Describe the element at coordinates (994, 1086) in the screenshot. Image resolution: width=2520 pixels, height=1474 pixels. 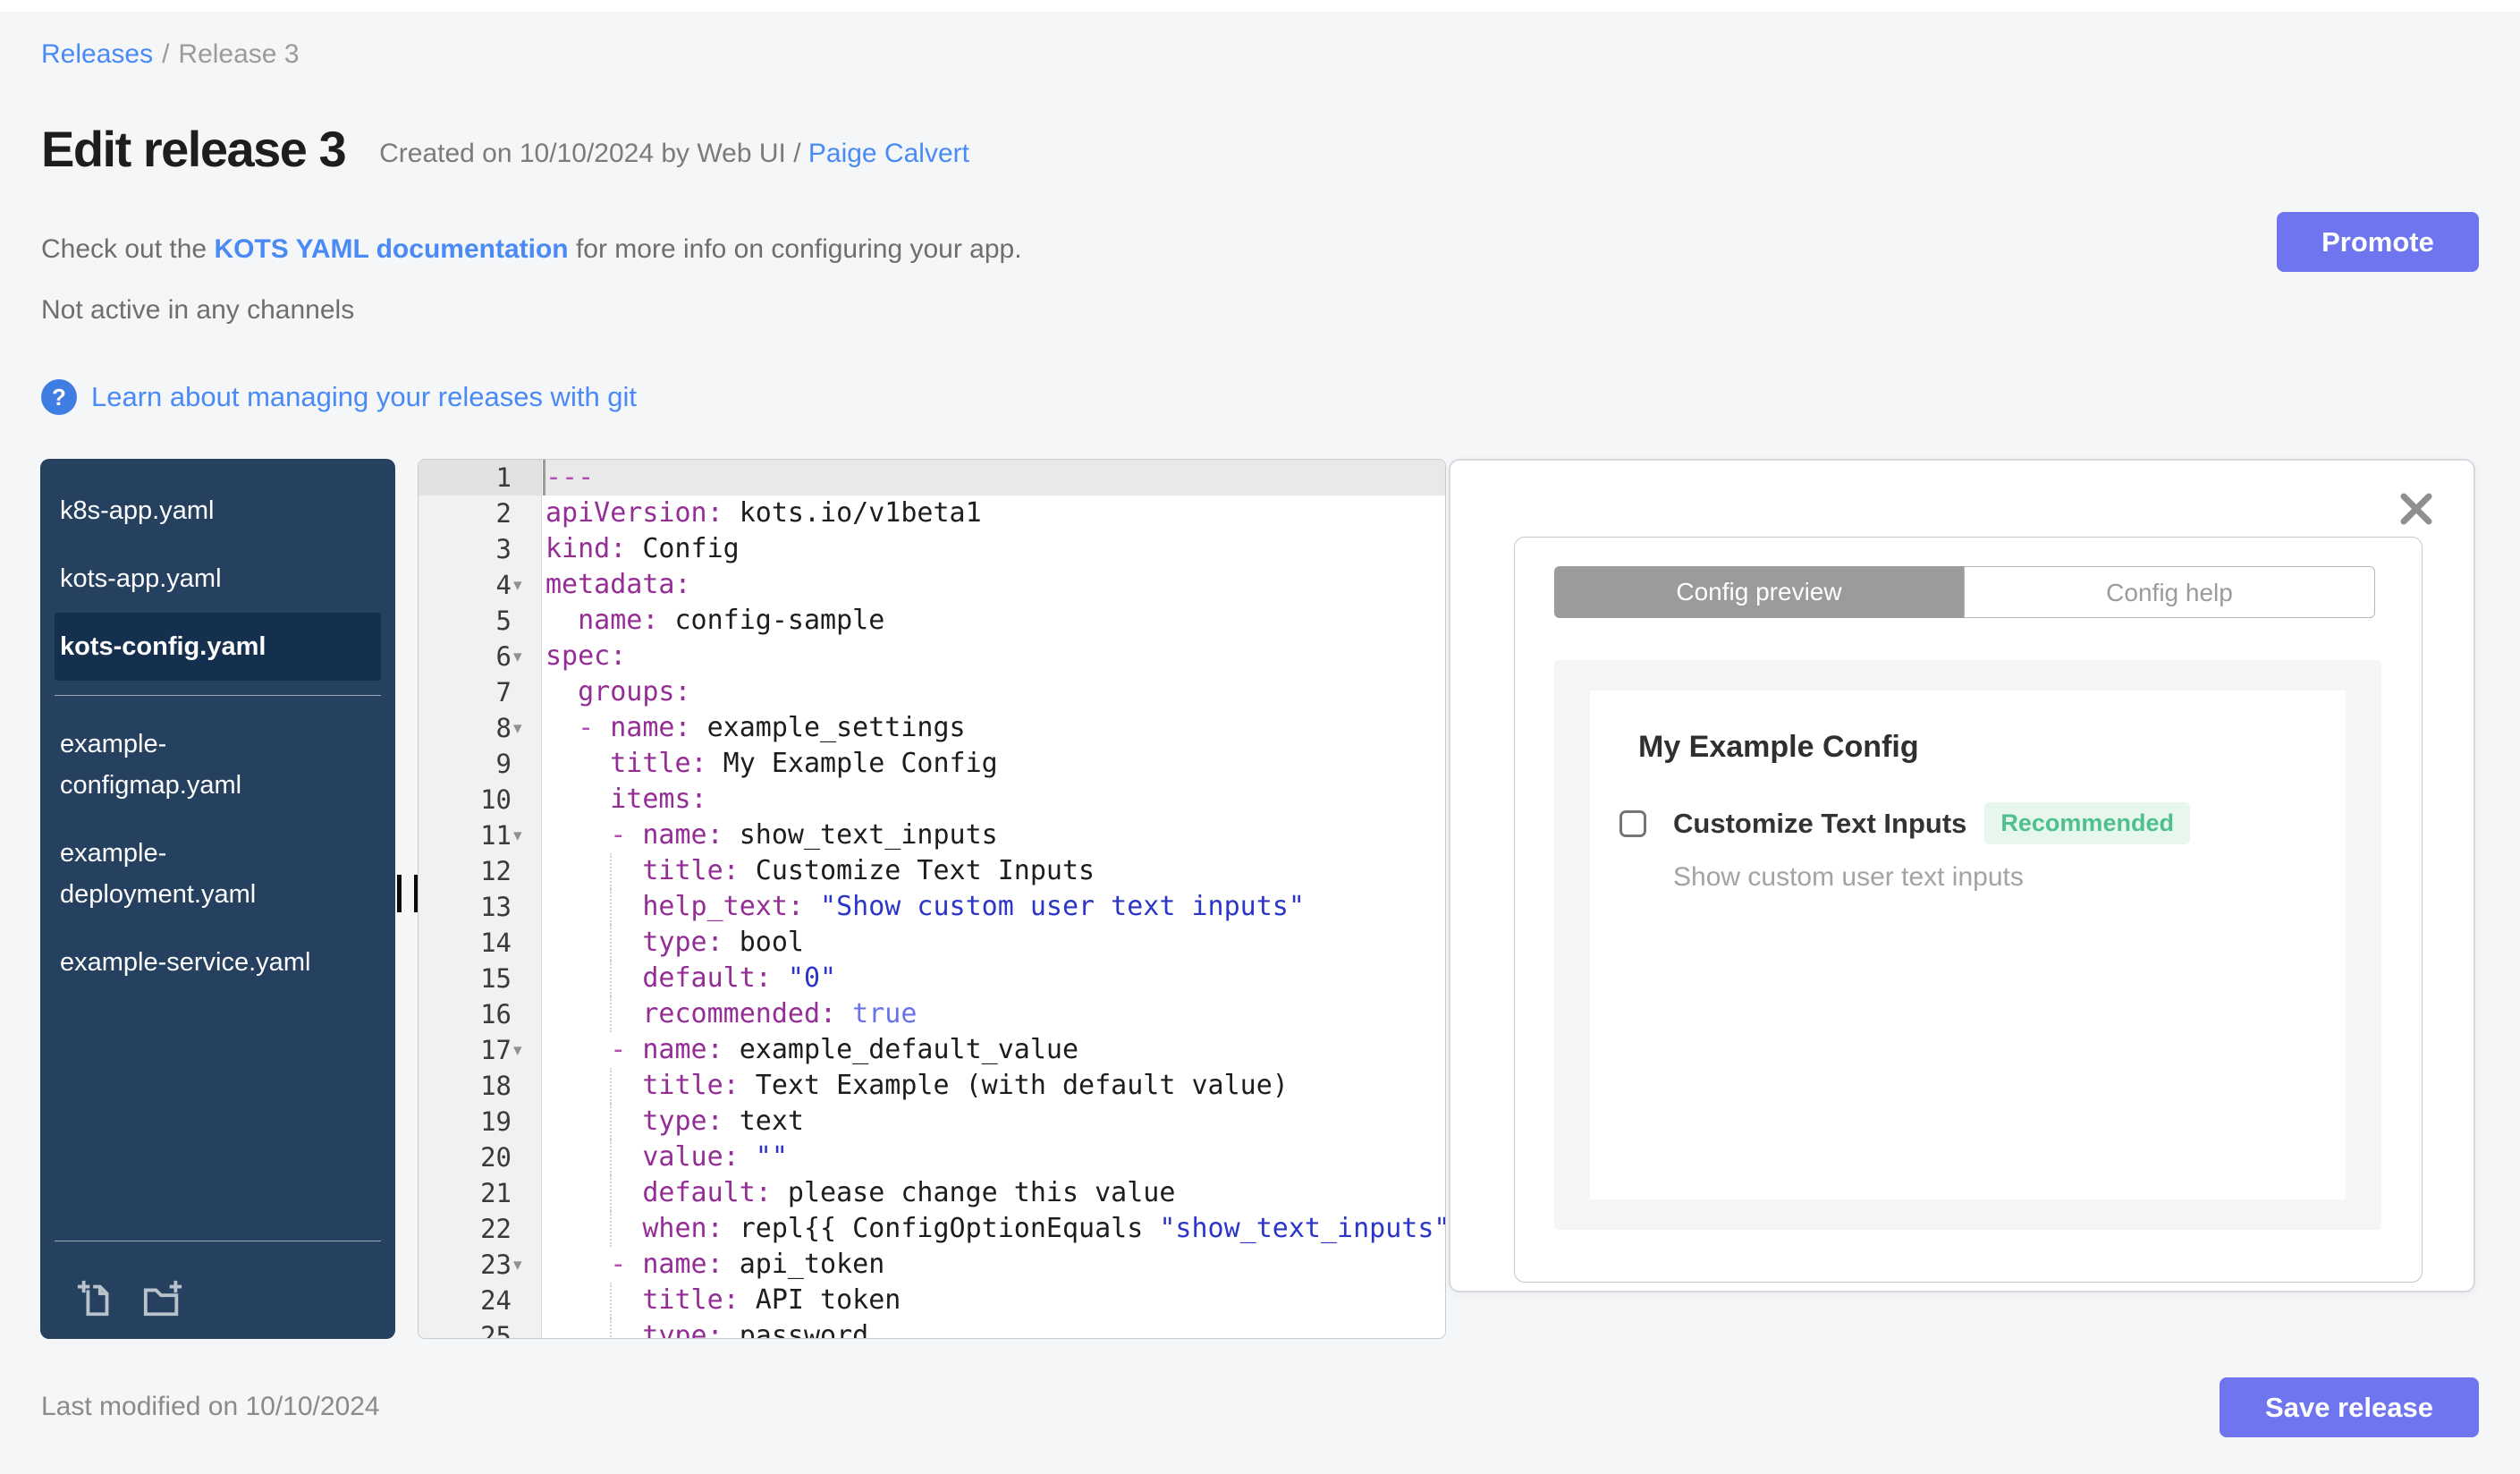
I see `code-line-18: title: Text Example (with default value)` at that location.